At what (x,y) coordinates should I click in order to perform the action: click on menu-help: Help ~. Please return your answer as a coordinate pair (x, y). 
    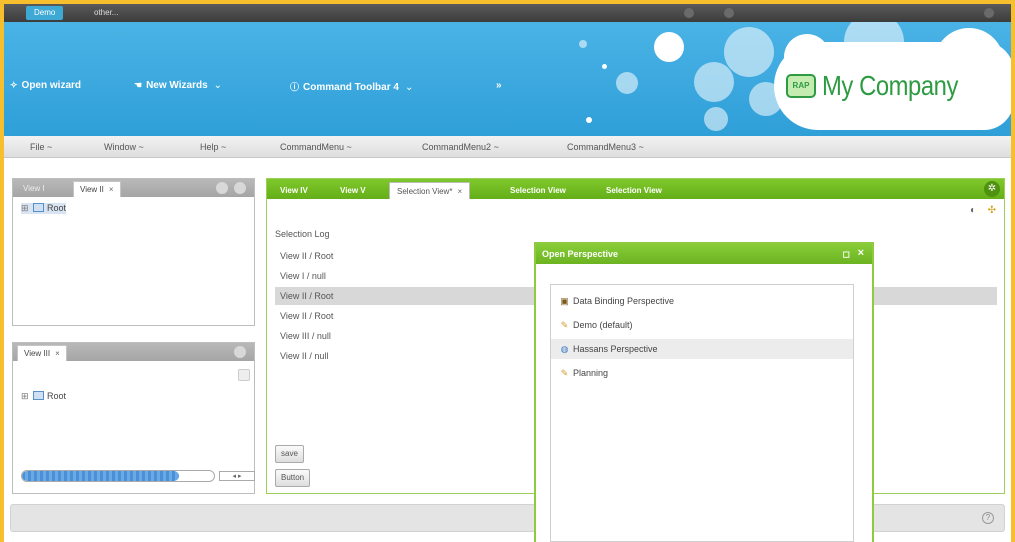
    Looking at the image, I should click on (213, 147).